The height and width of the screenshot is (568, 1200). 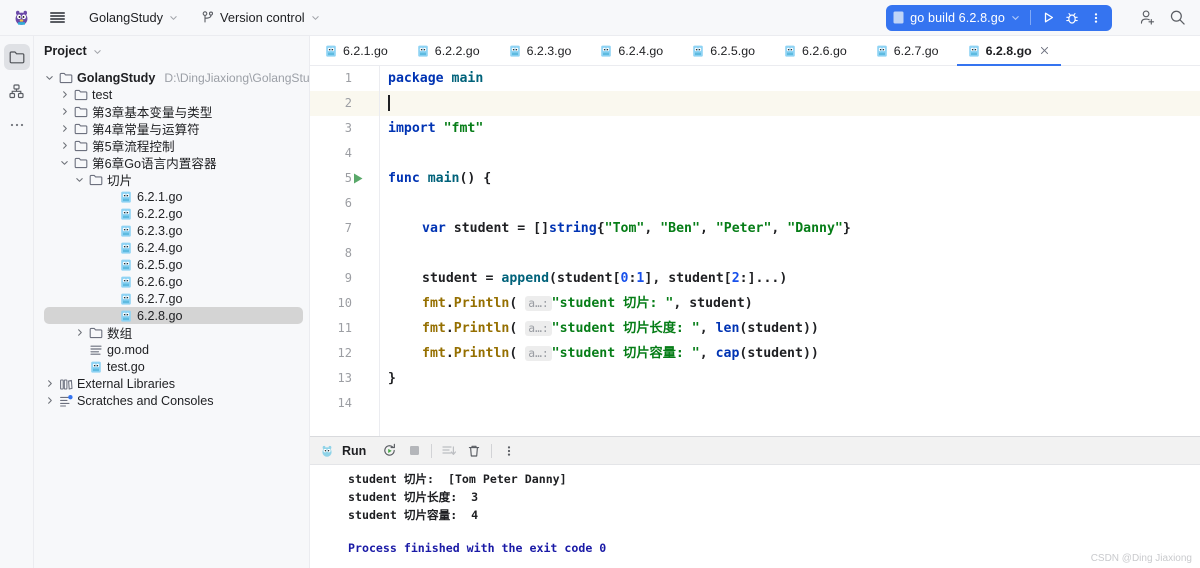 I want to click on code-token-comma: ,, so click(x=707, y=328).